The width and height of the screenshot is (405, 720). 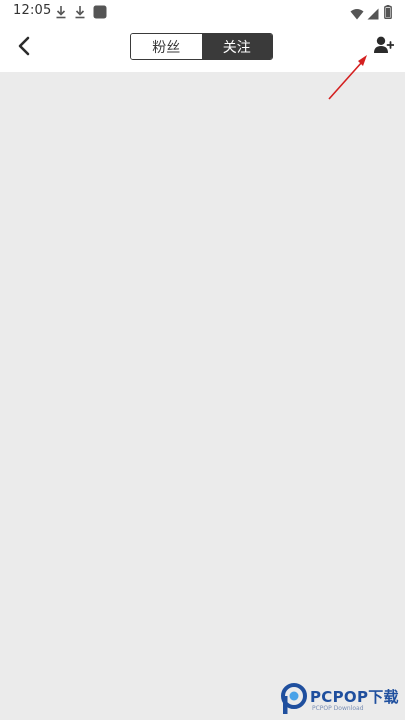 I want to click on chevron-left-icon, so click(x=24, y=48).